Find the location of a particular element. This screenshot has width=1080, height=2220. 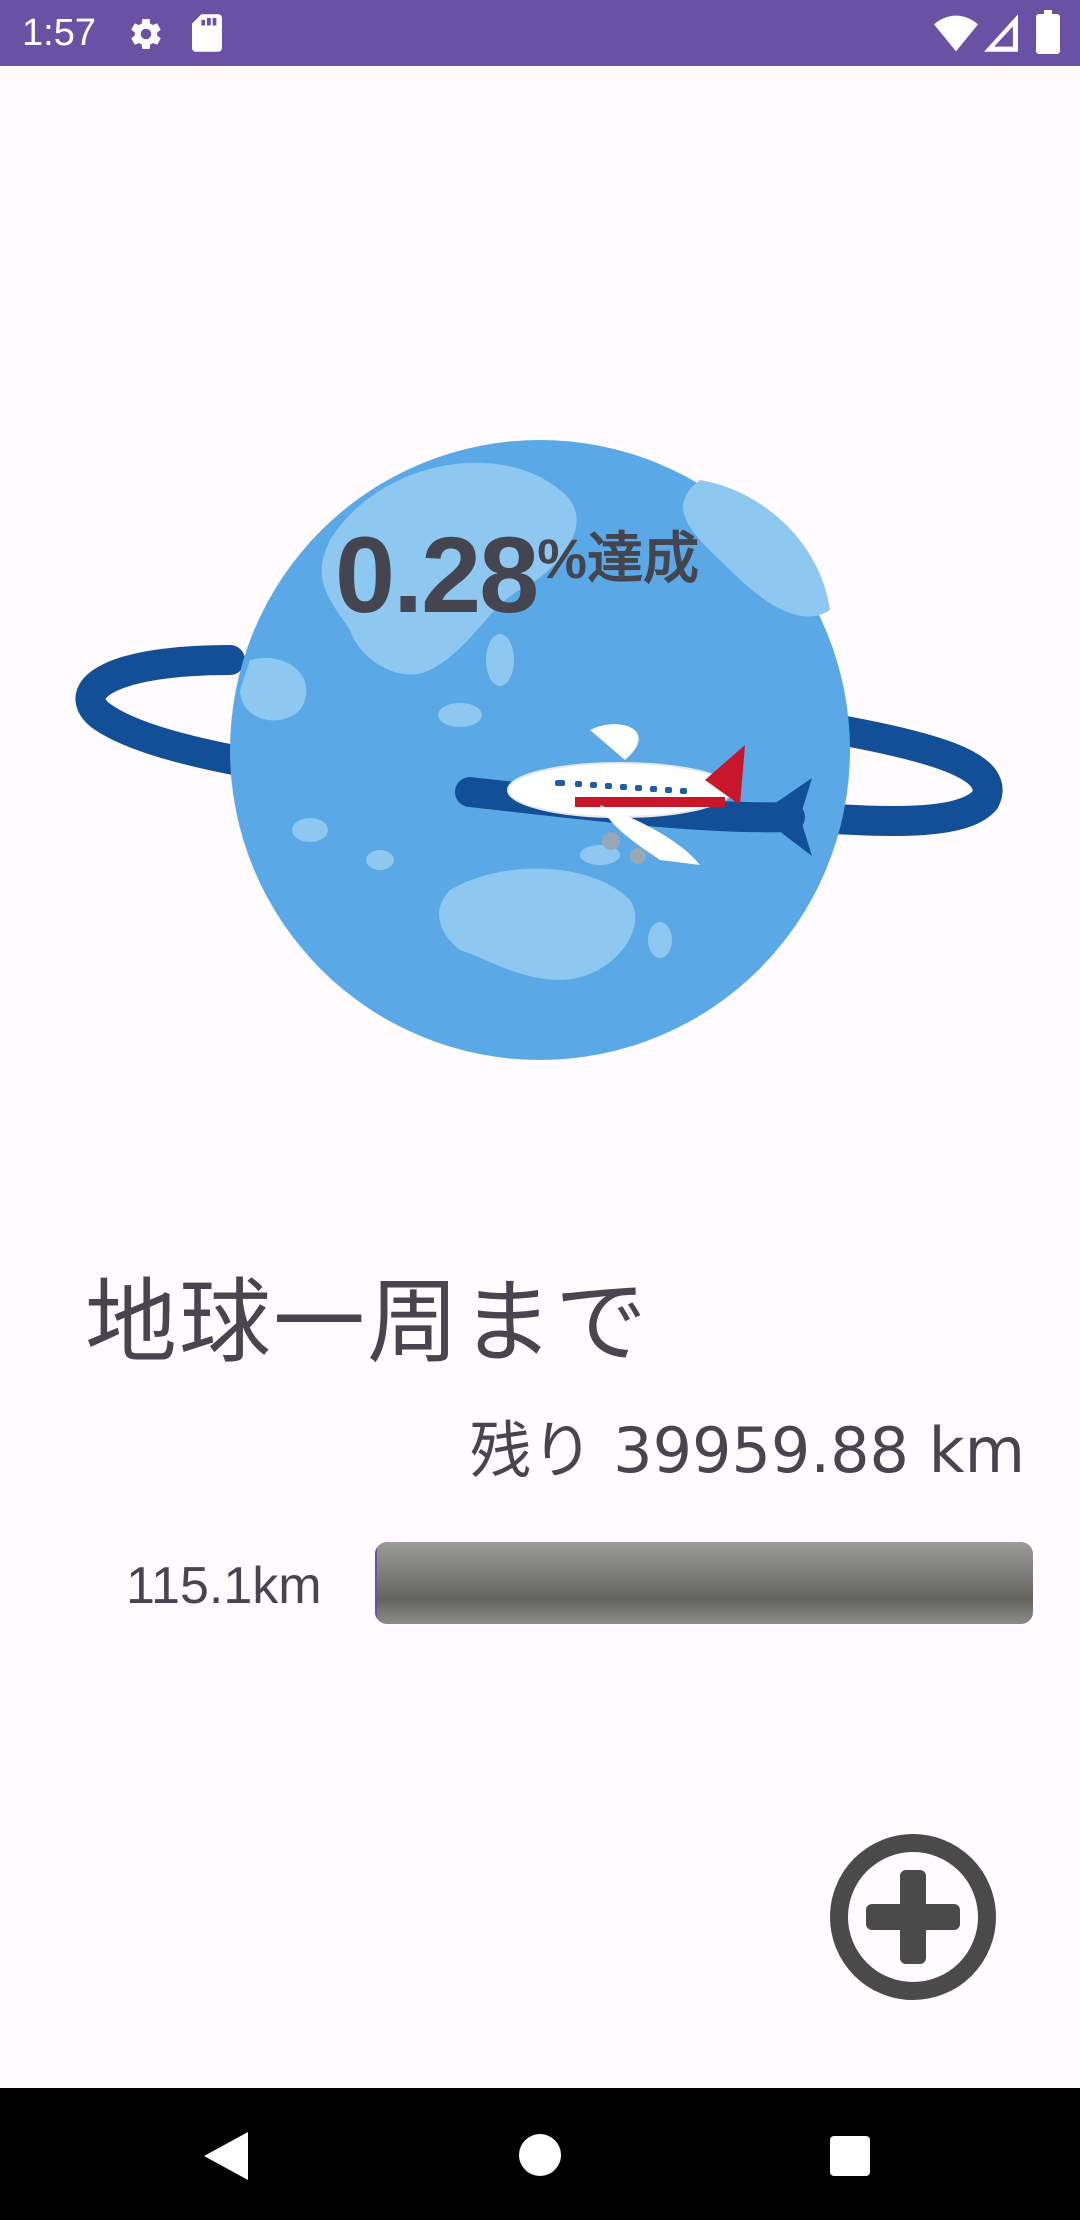

add-circle-icon is located at coordinates (913, 1917).